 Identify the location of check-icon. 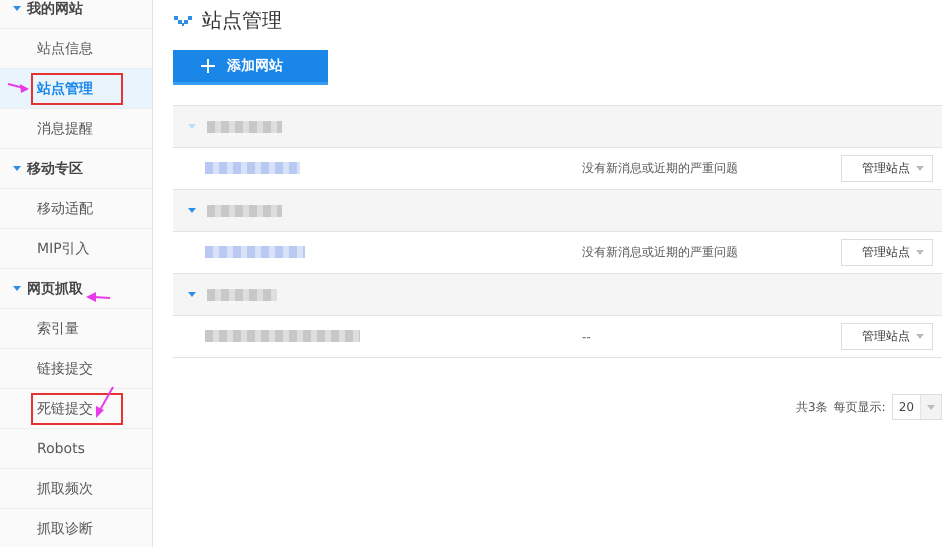
(183, 20).